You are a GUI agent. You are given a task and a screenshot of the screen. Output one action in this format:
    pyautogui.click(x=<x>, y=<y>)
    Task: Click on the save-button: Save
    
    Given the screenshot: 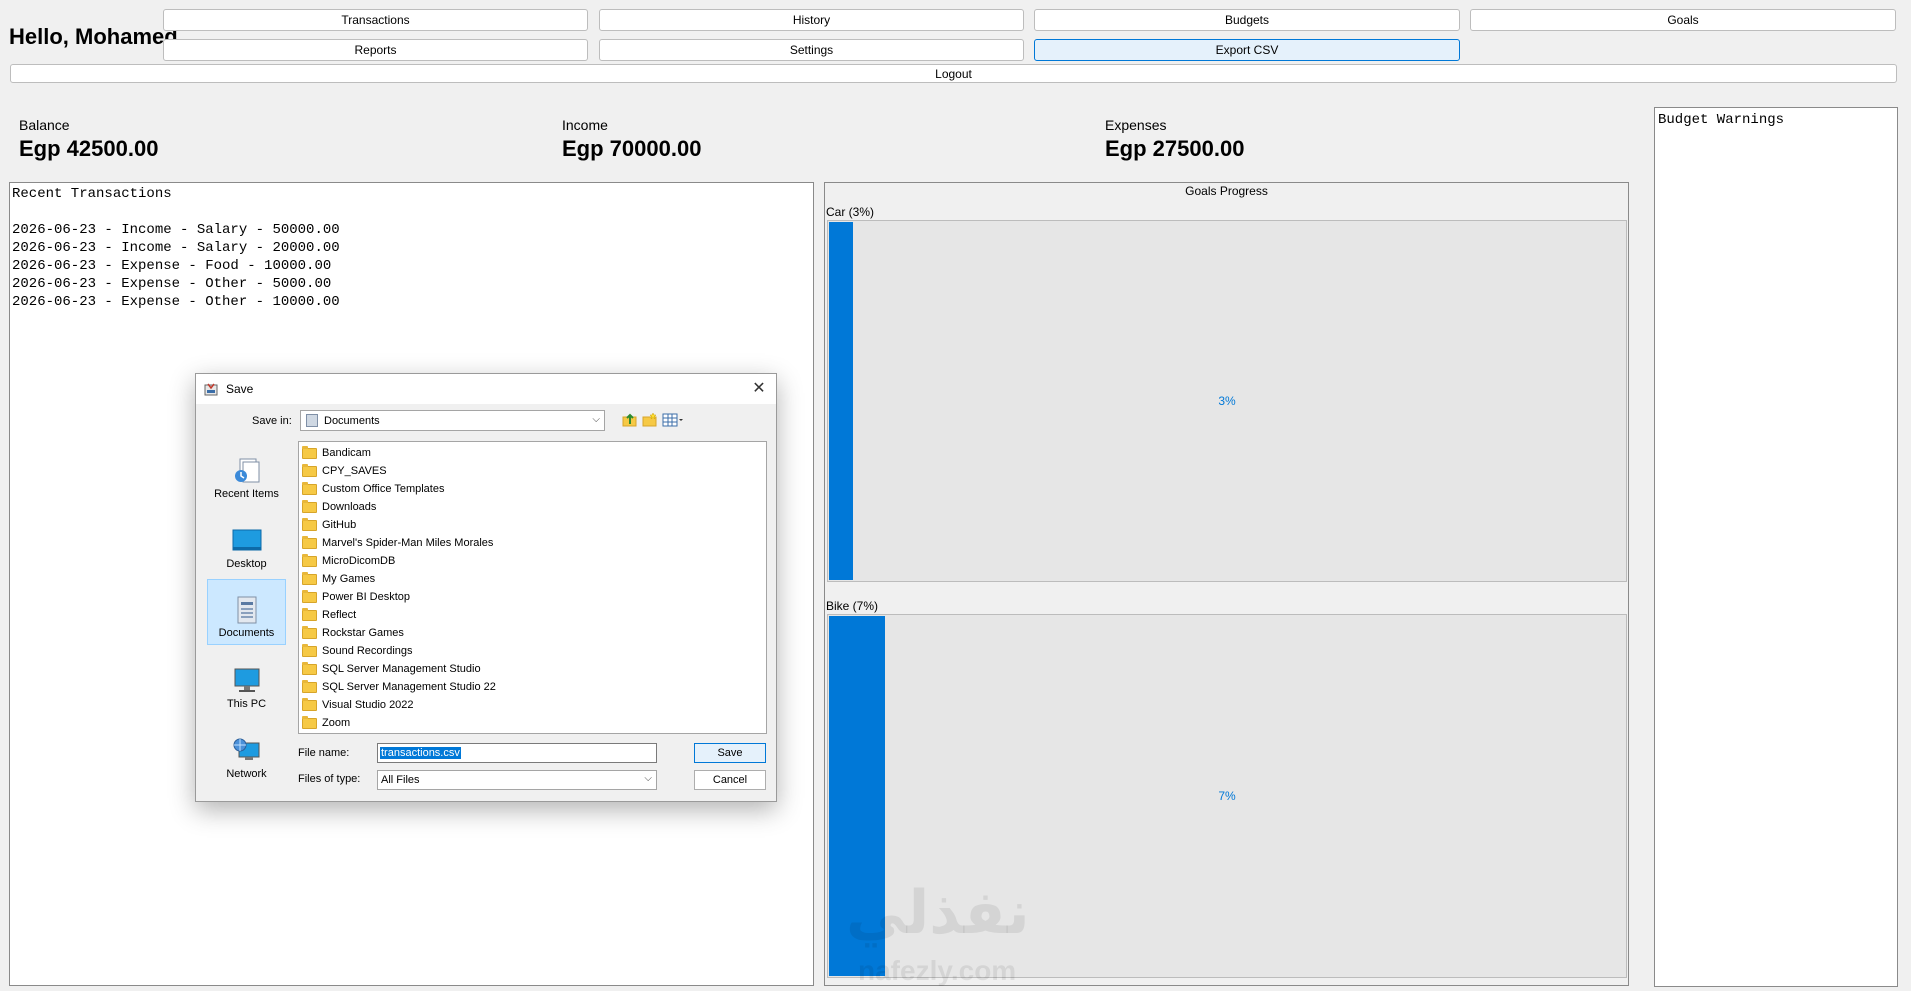 What is the action you would take?
    pyautogui.click(x=730, y=753)
    